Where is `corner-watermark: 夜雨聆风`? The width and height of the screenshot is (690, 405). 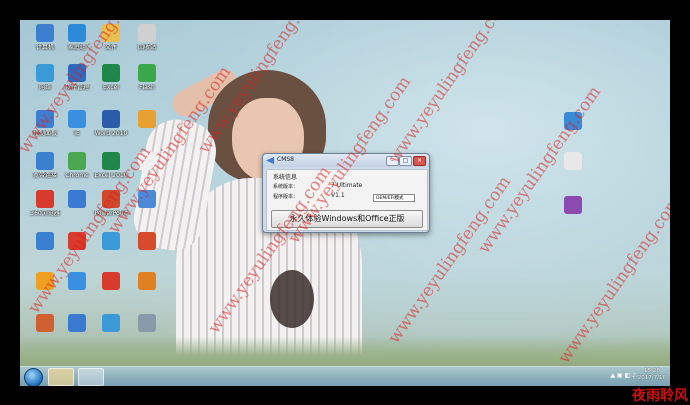 corner-watermark: 夜雨聆风 is located at coordinates (660, 396).